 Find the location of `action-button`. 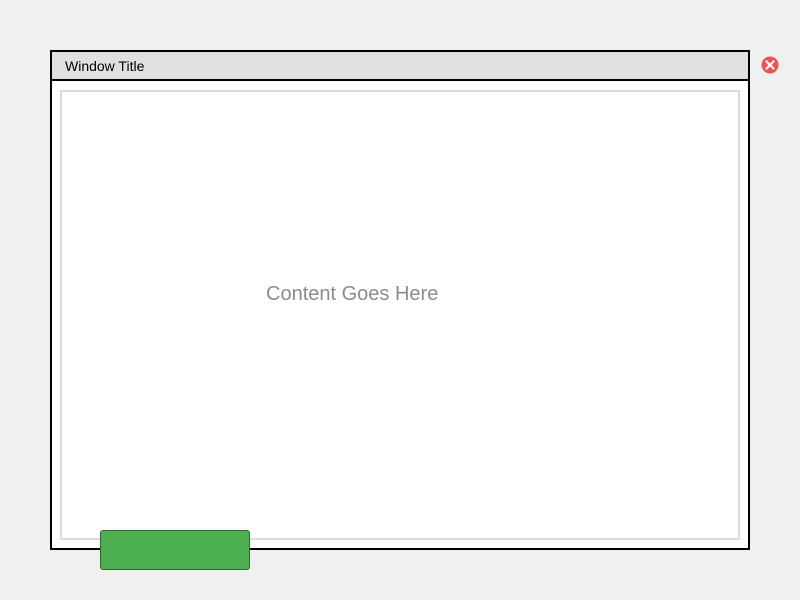

action-button is located at coordinates (175, 550).